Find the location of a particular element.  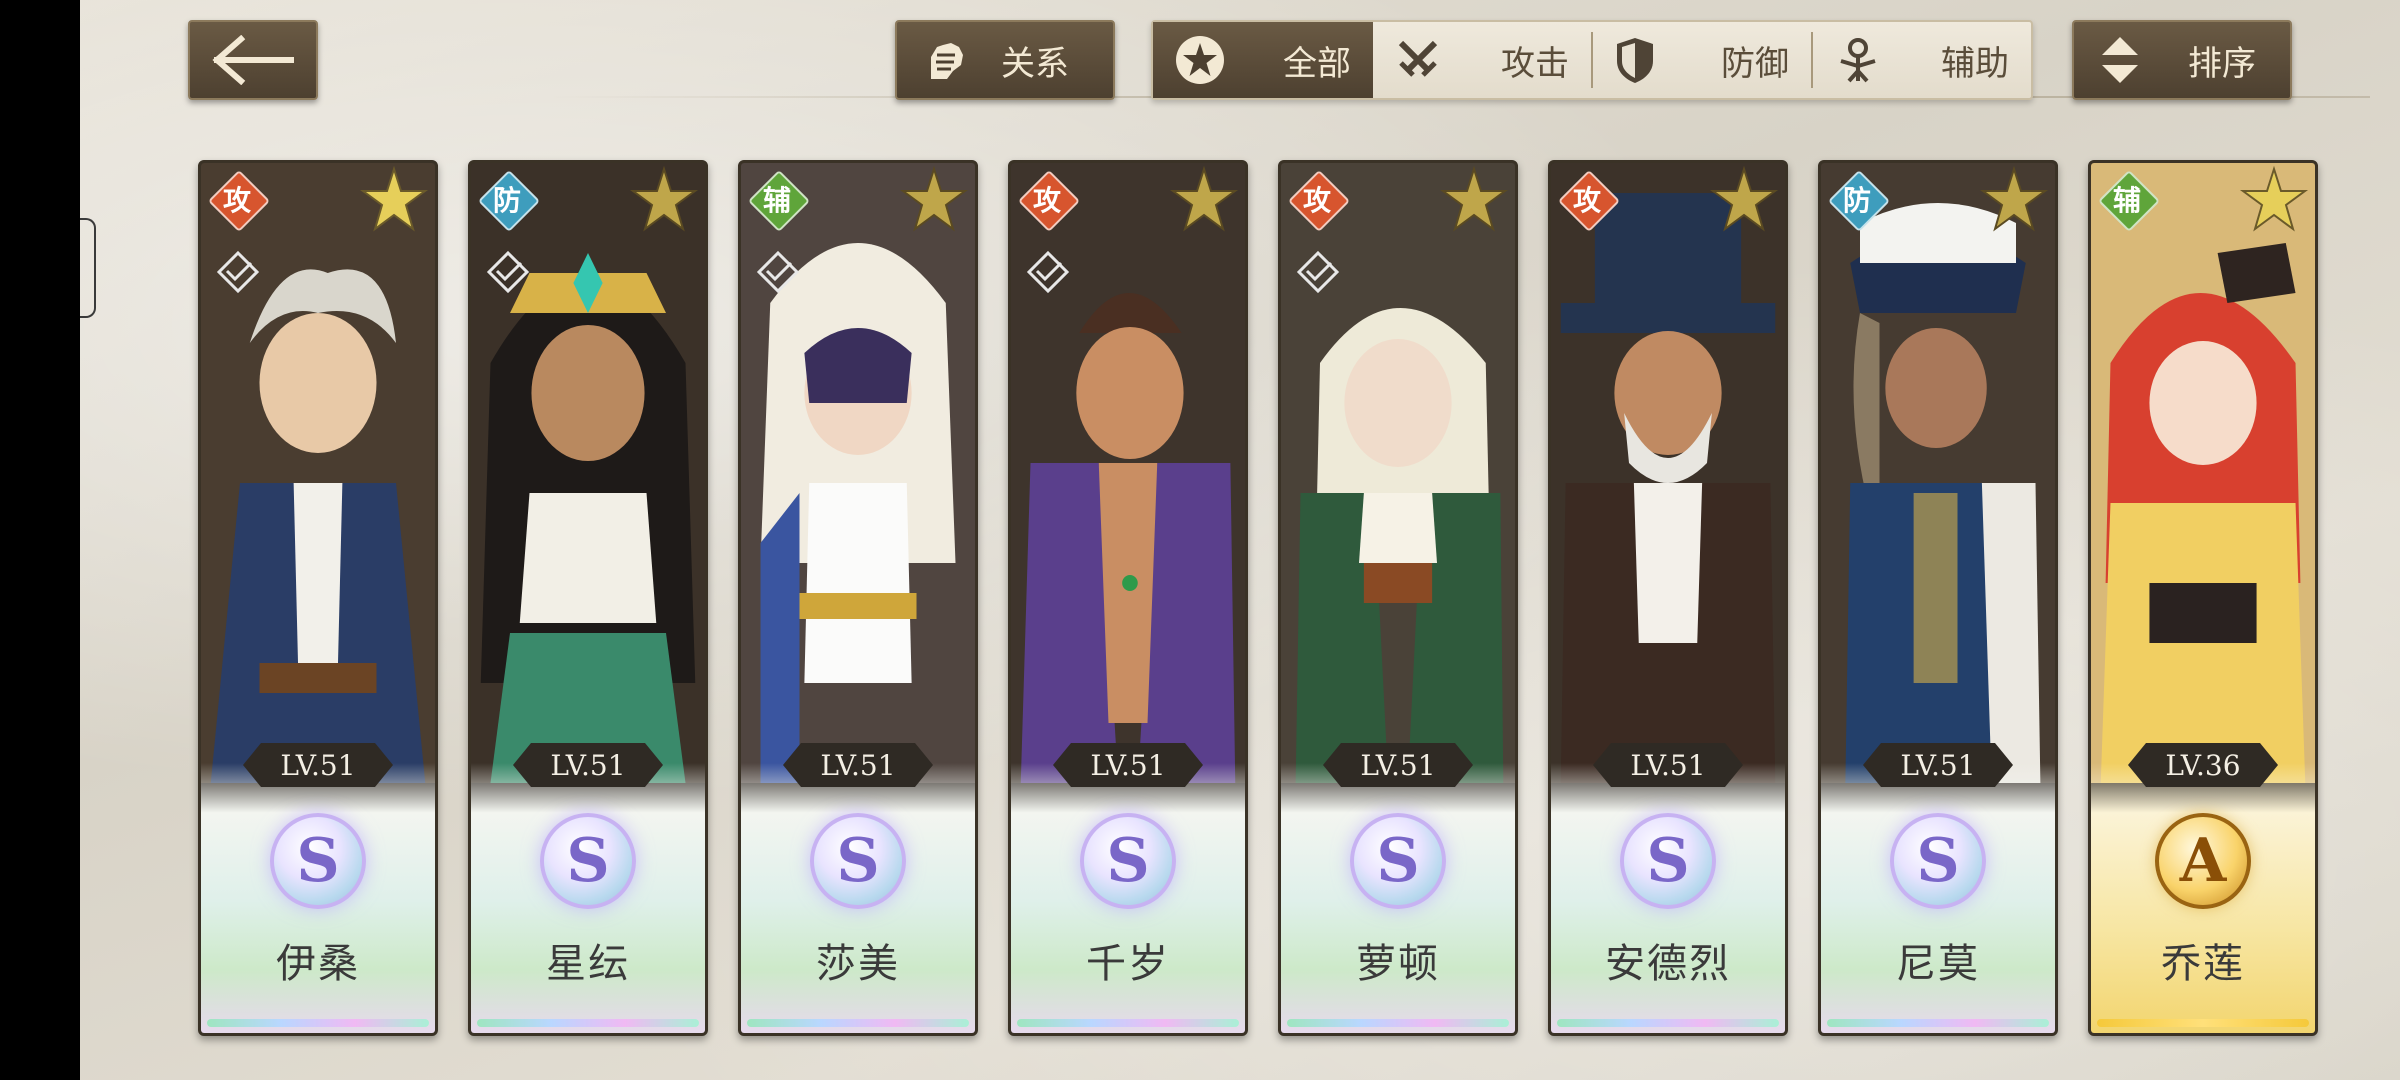

relation-button: 关系 is located at coordinates (1005, 60).